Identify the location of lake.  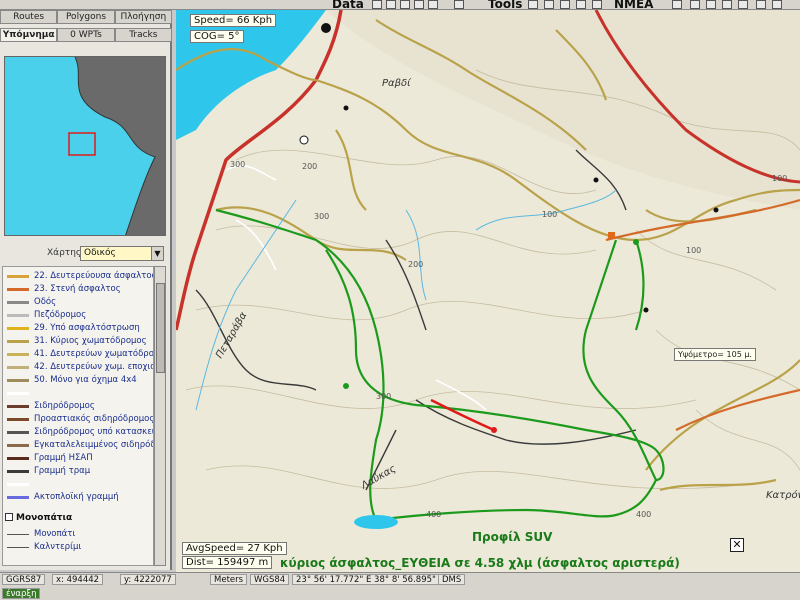
(376, 522).